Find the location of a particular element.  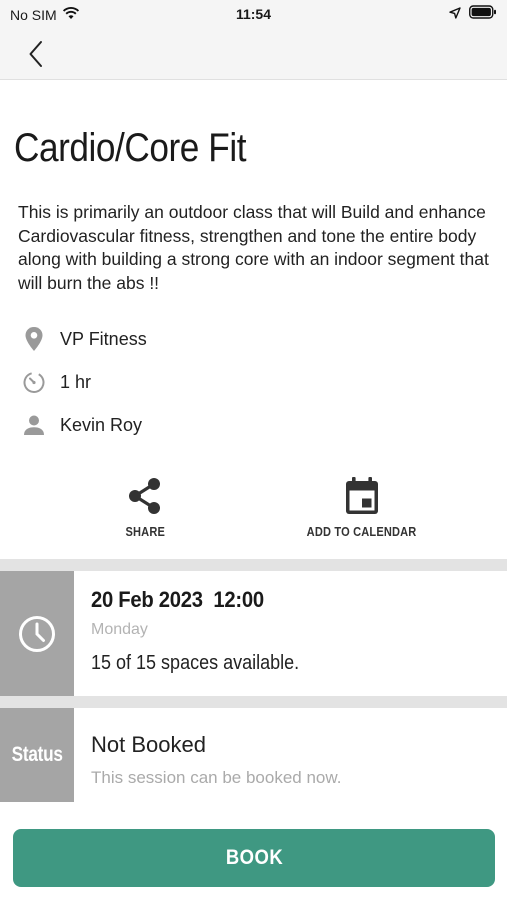

booking-status-value: Not Booked is located at coordinates (148, 744).